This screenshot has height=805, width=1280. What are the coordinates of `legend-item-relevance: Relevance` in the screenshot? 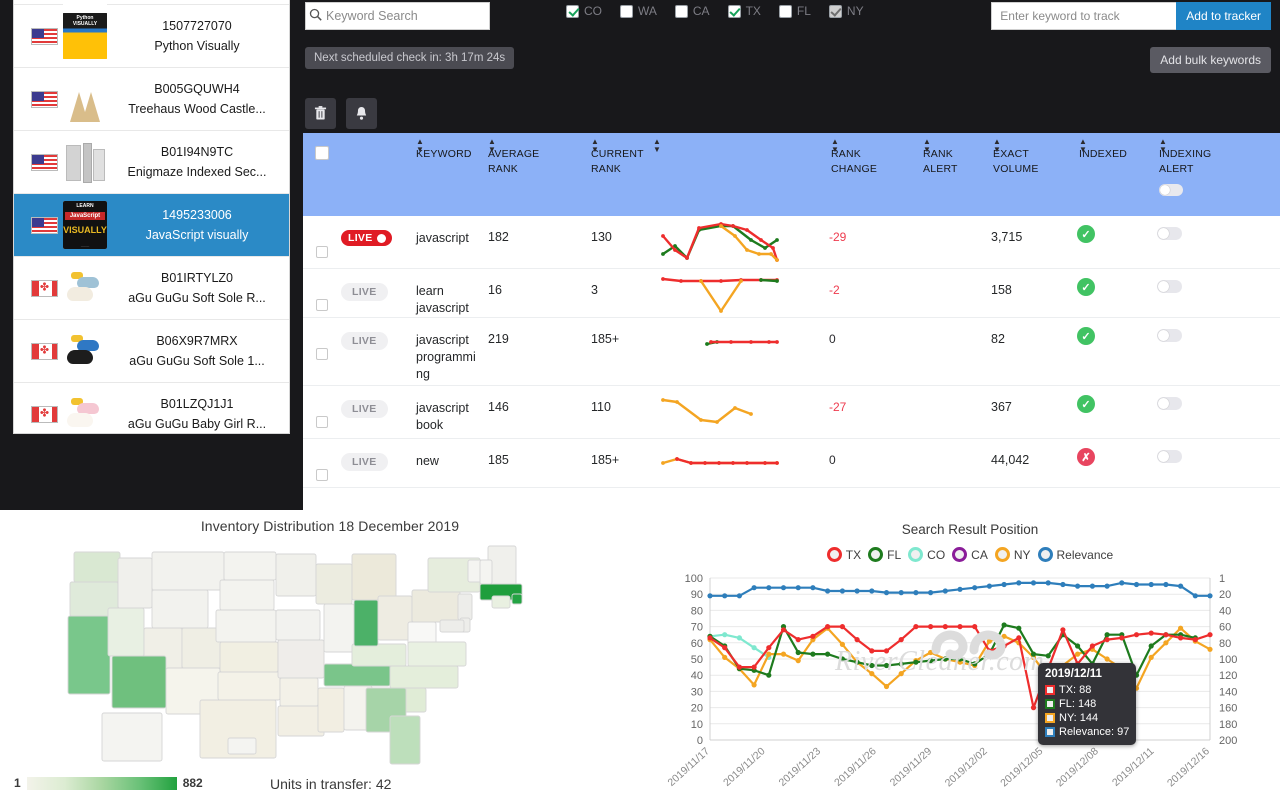 It's located at (1075, 554).